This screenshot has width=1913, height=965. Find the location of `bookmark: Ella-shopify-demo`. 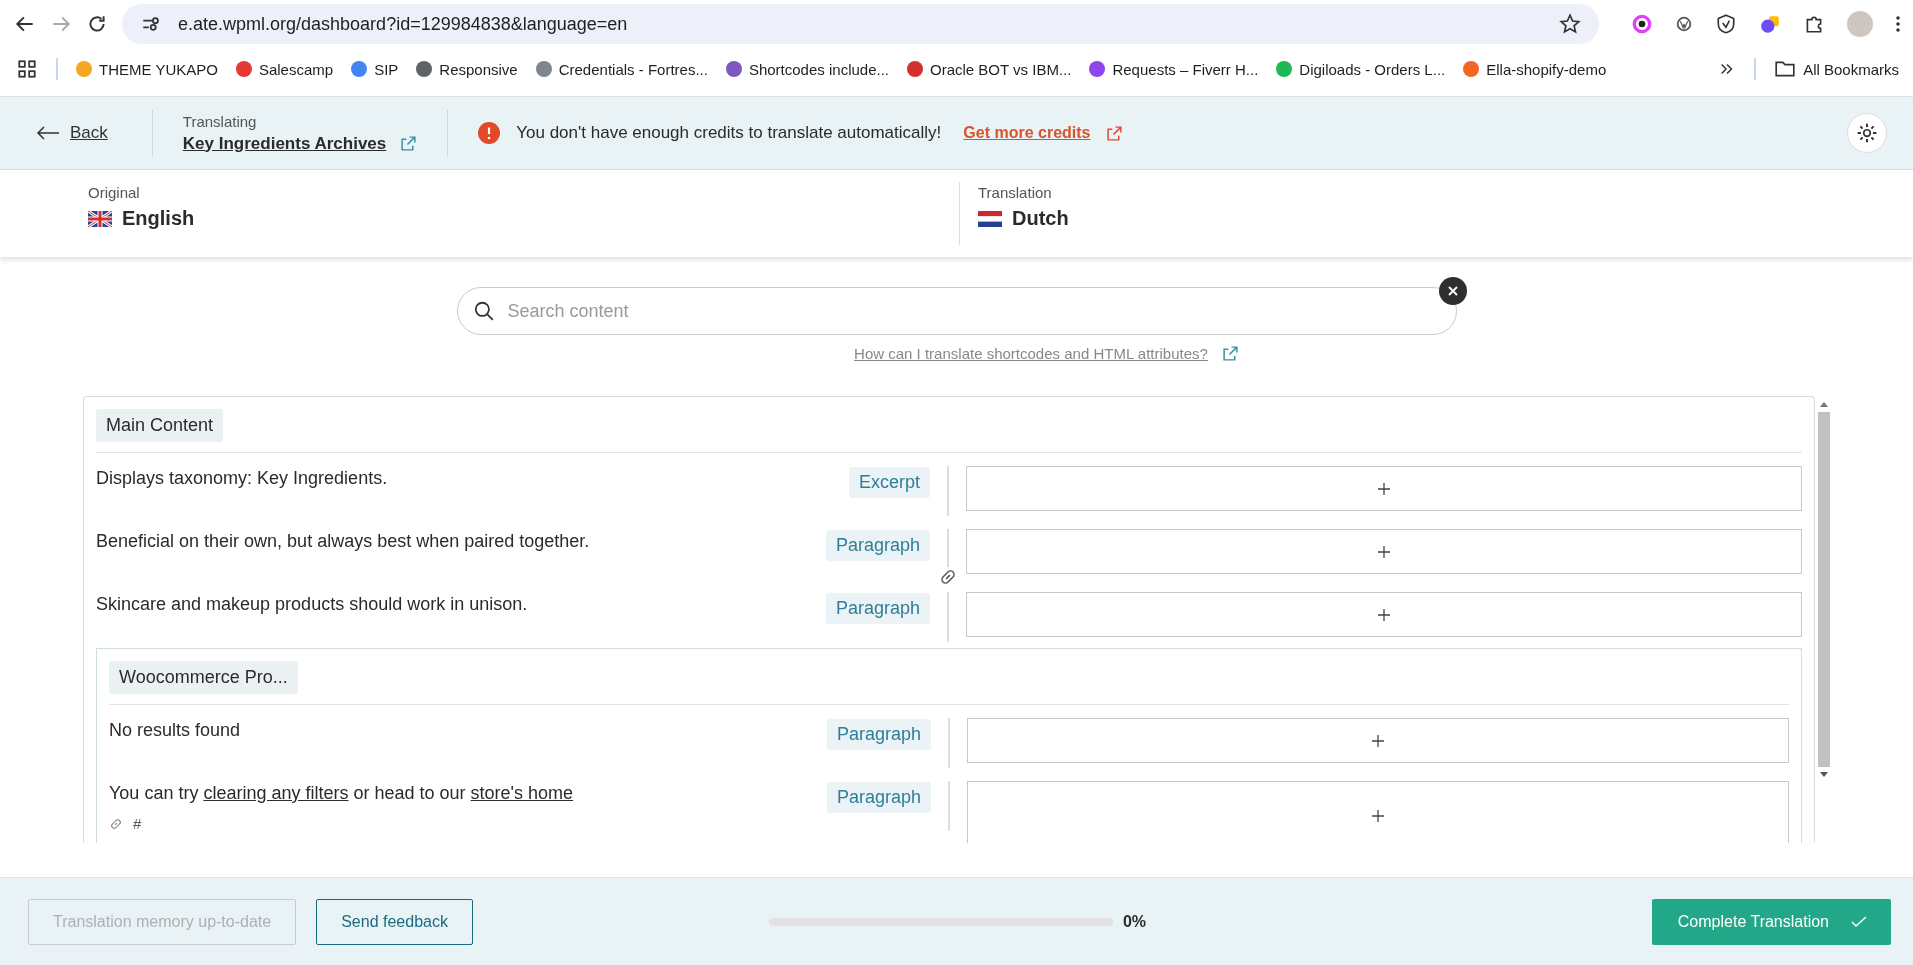

bookmark: Ella-shopify-demo is located at coordinates (1535, 69).